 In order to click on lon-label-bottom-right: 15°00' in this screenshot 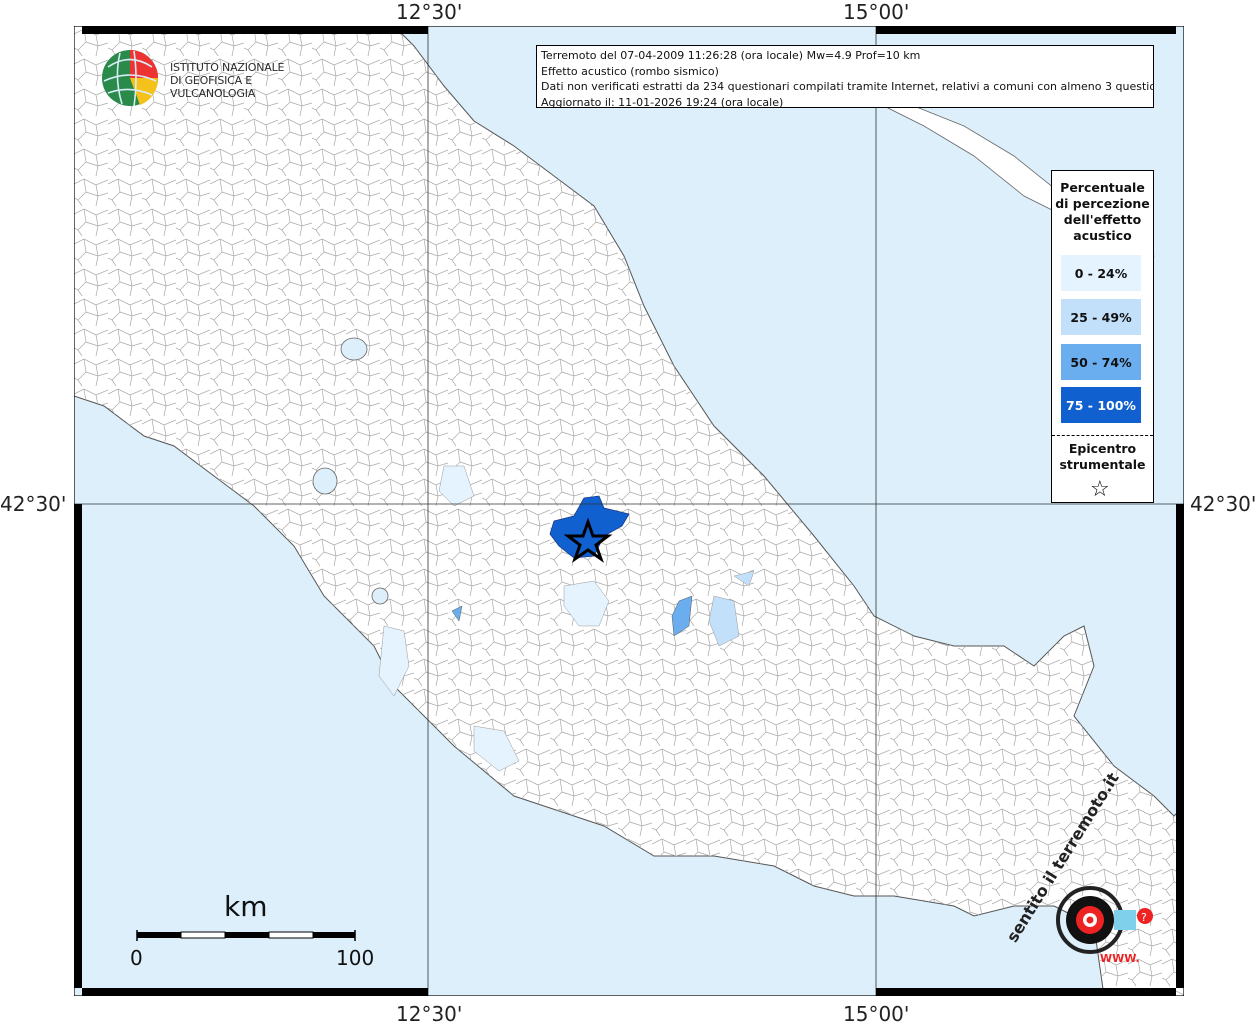, I will do `click(876, 1014)`.